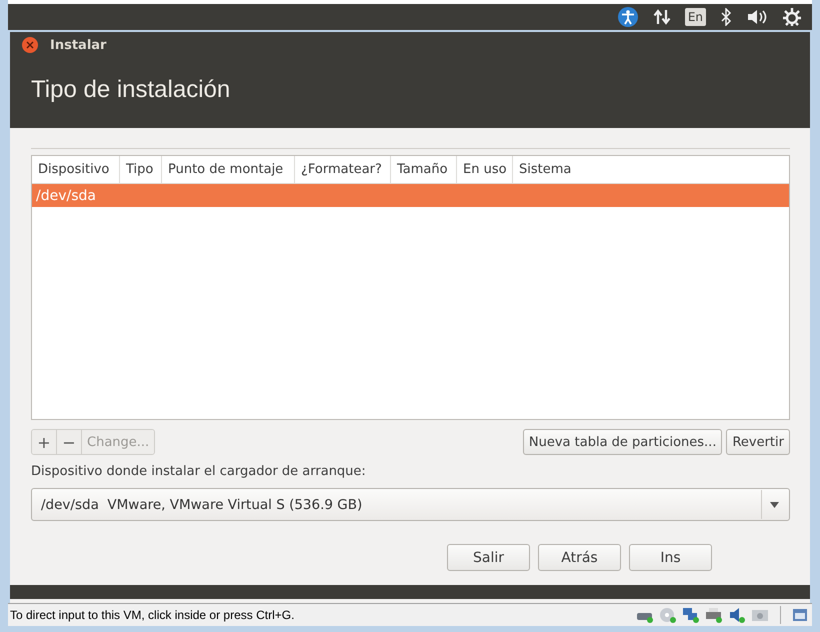 The image size is (820, 632). What do you see at coordinates (69, 442) in the screenshot?
I see `remove-button: −` at bounding box center [69, 442].